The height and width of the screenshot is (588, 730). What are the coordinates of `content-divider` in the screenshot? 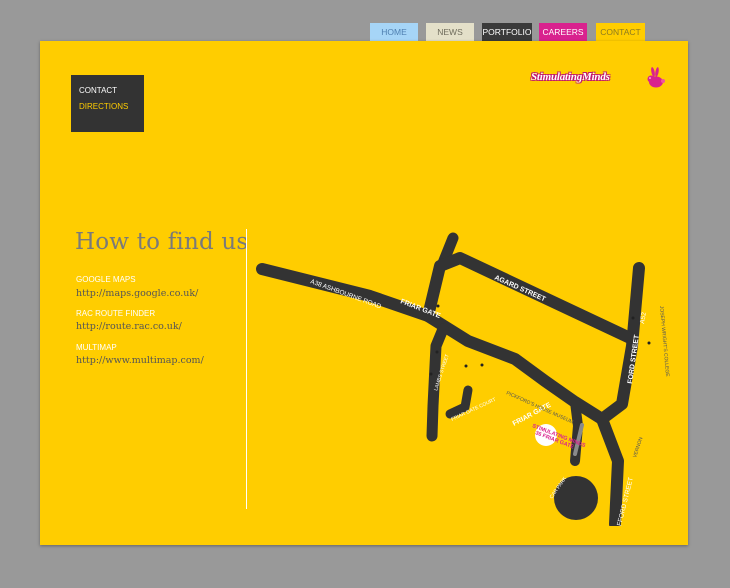 It's located at (246, 369).